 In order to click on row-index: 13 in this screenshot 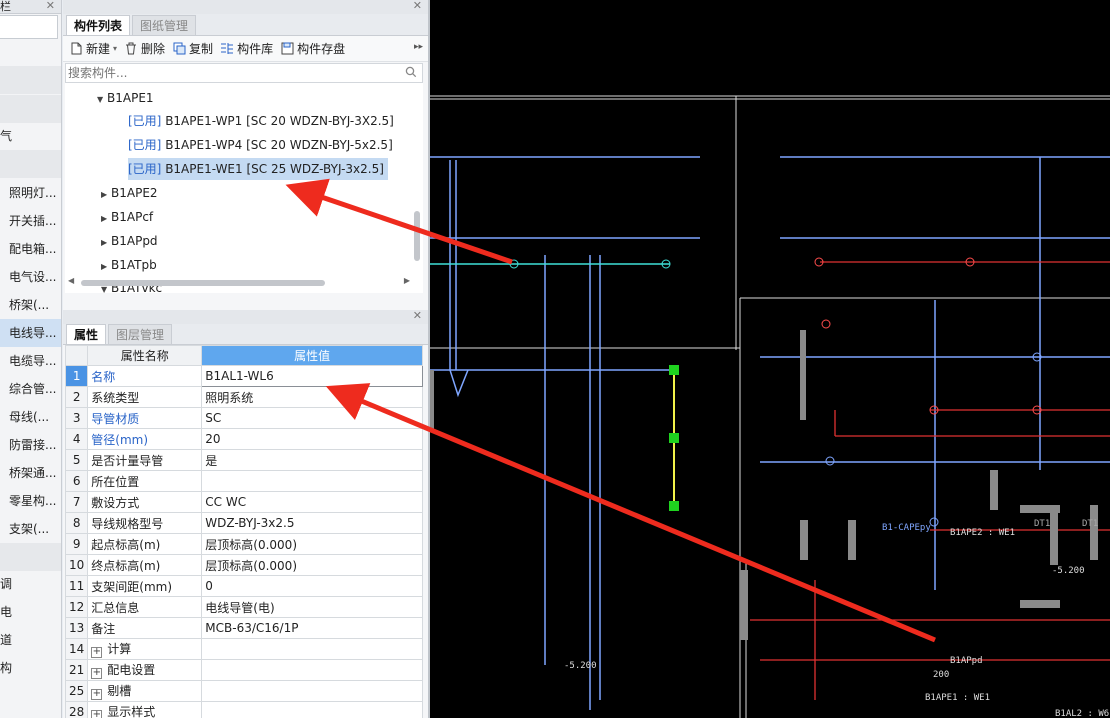, I will do `click(76, 628)`.